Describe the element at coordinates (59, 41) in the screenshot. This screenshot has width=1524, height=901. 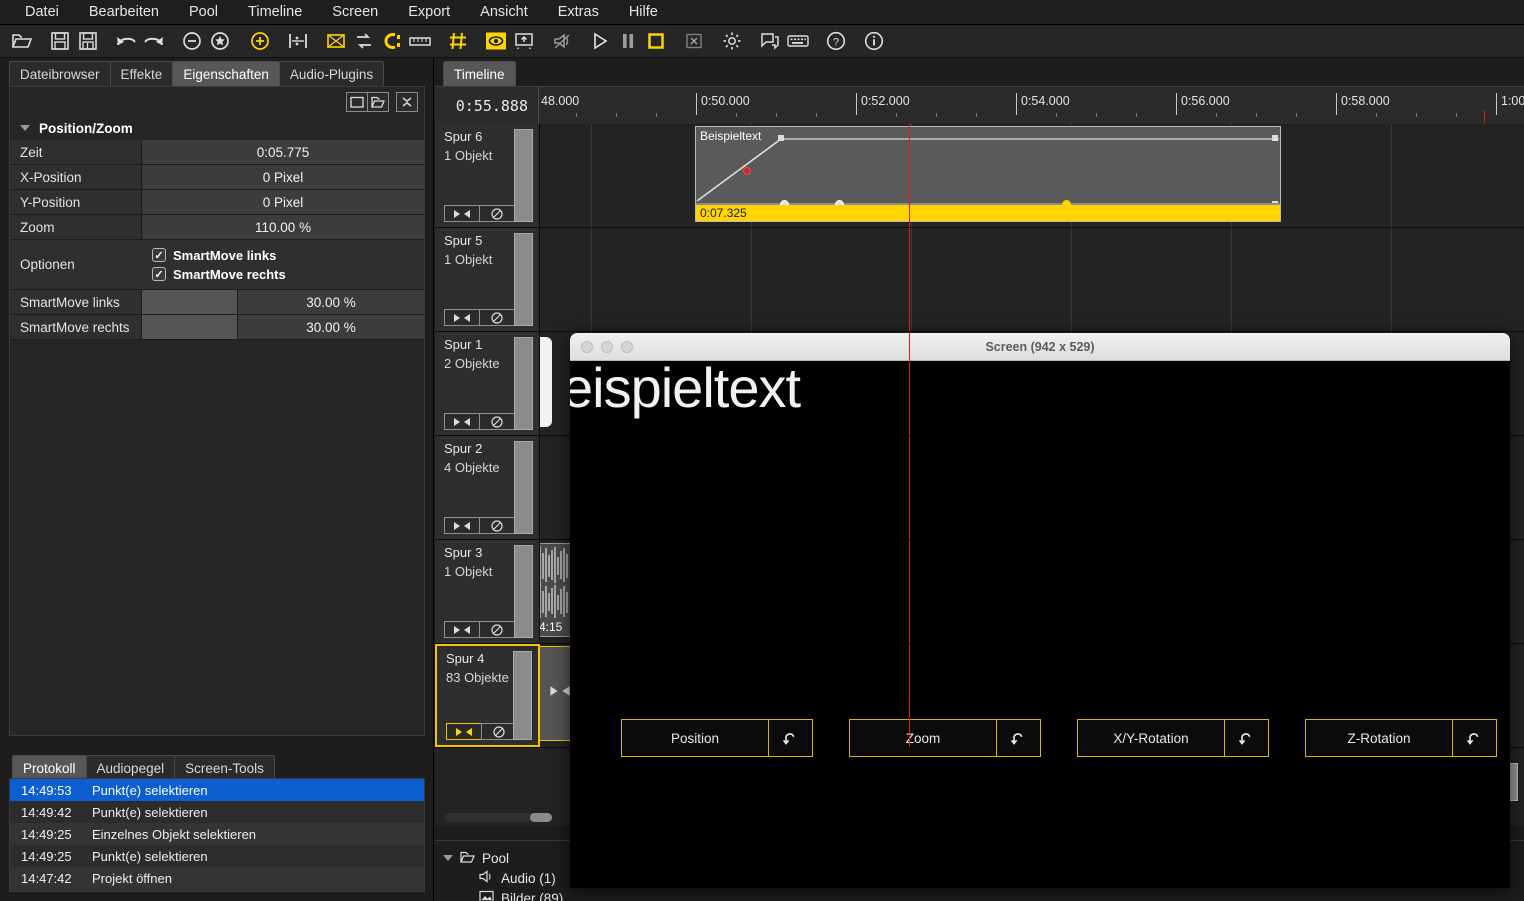
I see `save-icon` at that location.